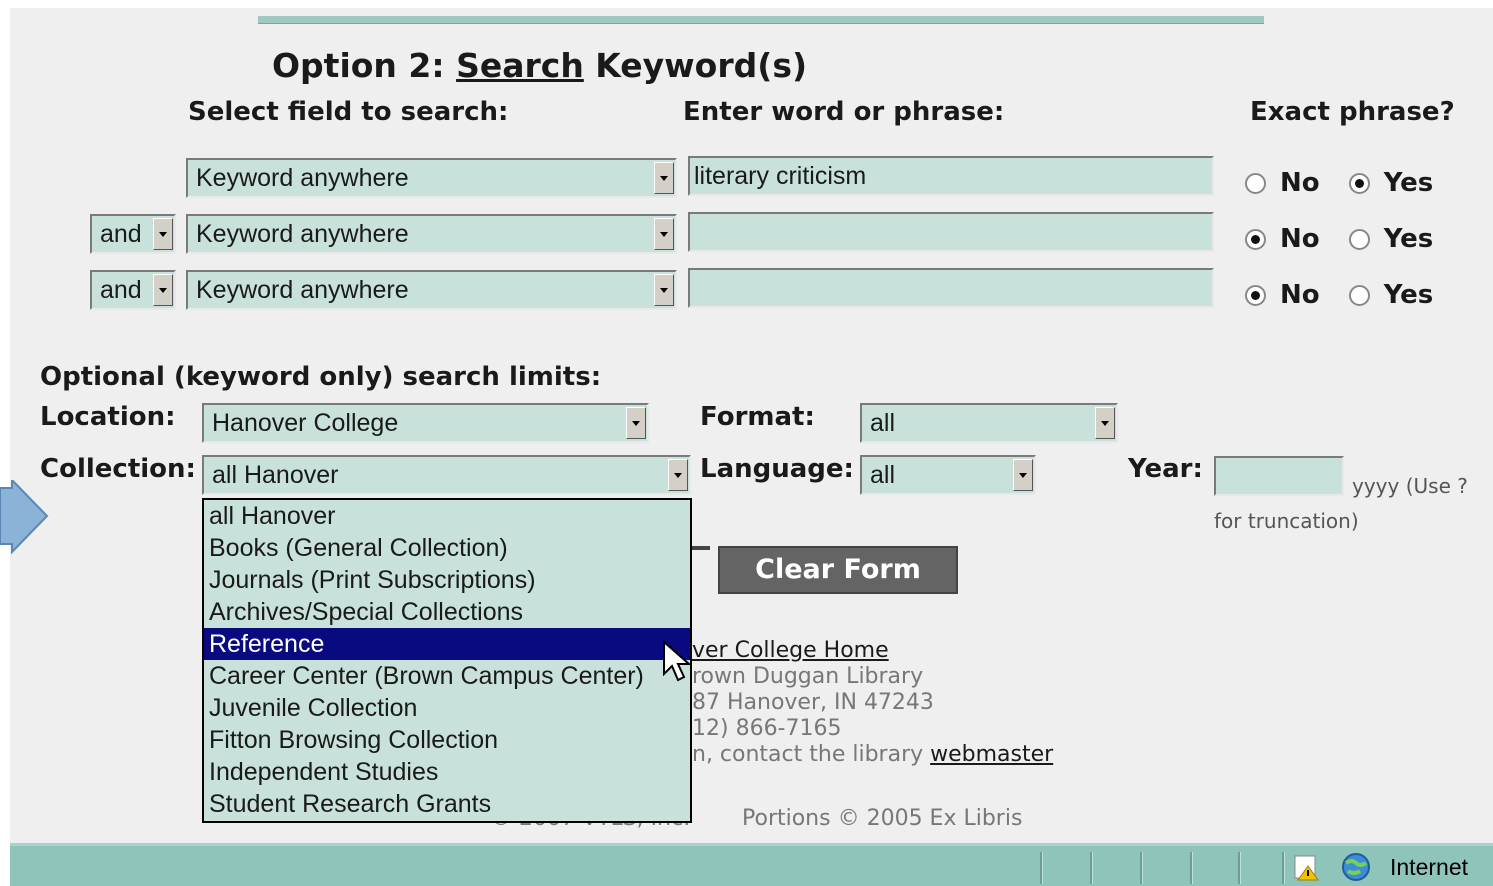 The width and height of the screenshot is (1493, 886). What do you see at coordinates (447, 804) in the screenshot?
I see `collection-option: Student Research Grants` at bounding box center [447, 804].